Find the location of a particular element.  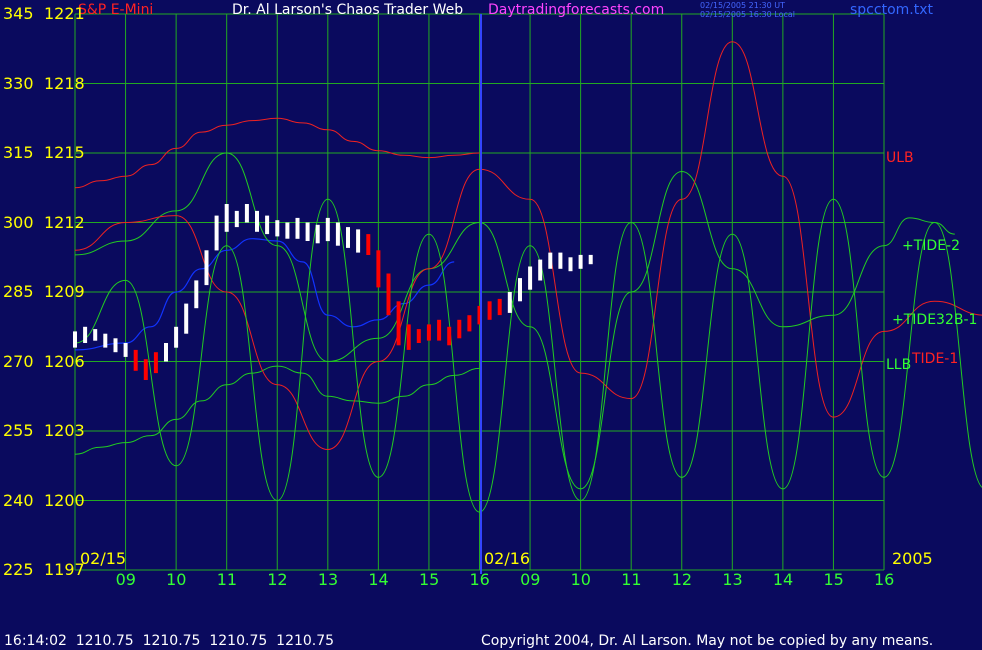

chart-title: Dr. Al Larson's Chaos Trader Web is located at coordinates (348, 10).